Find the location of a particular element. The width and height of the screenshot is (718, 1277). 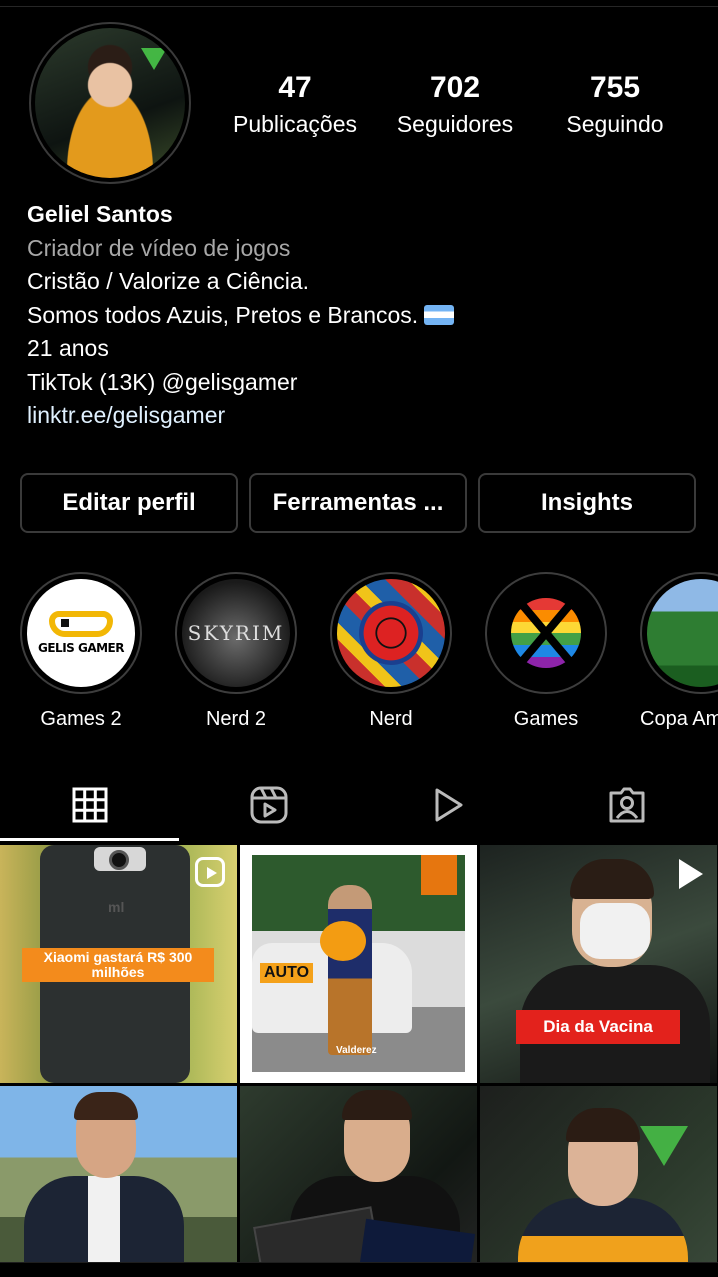

highlight-cover-text: GELIS GAMER is located at coordinates (81, 648).